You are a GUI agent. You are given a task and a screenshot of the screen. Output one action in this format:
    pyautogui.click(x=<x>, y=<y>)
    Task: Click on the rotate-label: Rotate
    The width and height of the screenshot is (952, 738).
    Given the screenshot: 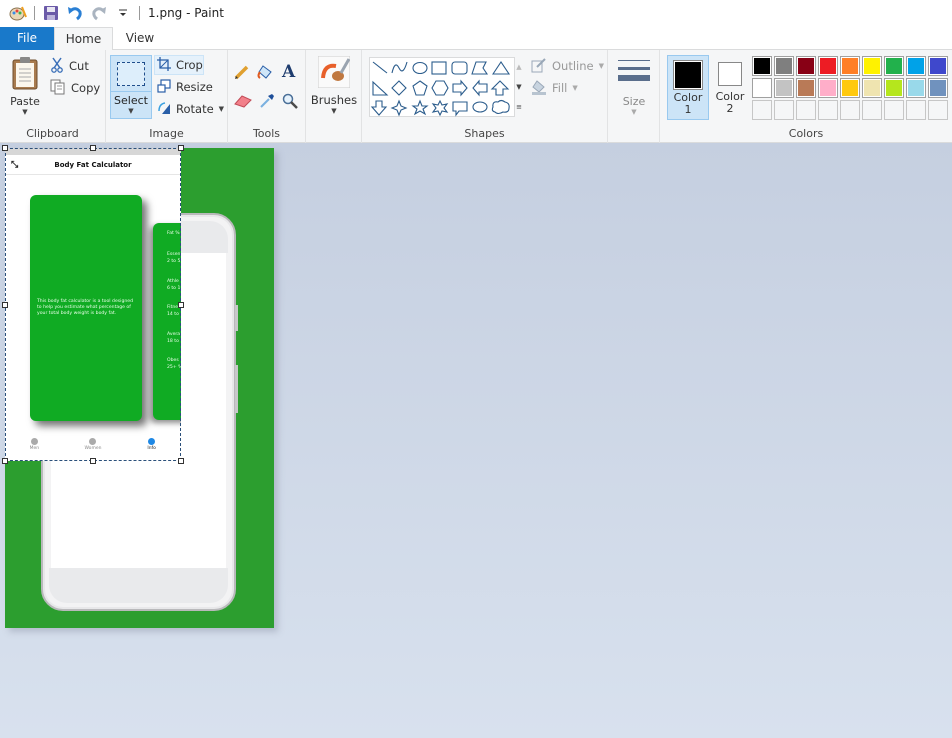 What is the action you would take?
    pyautogui.click(x=195, y=109)
    